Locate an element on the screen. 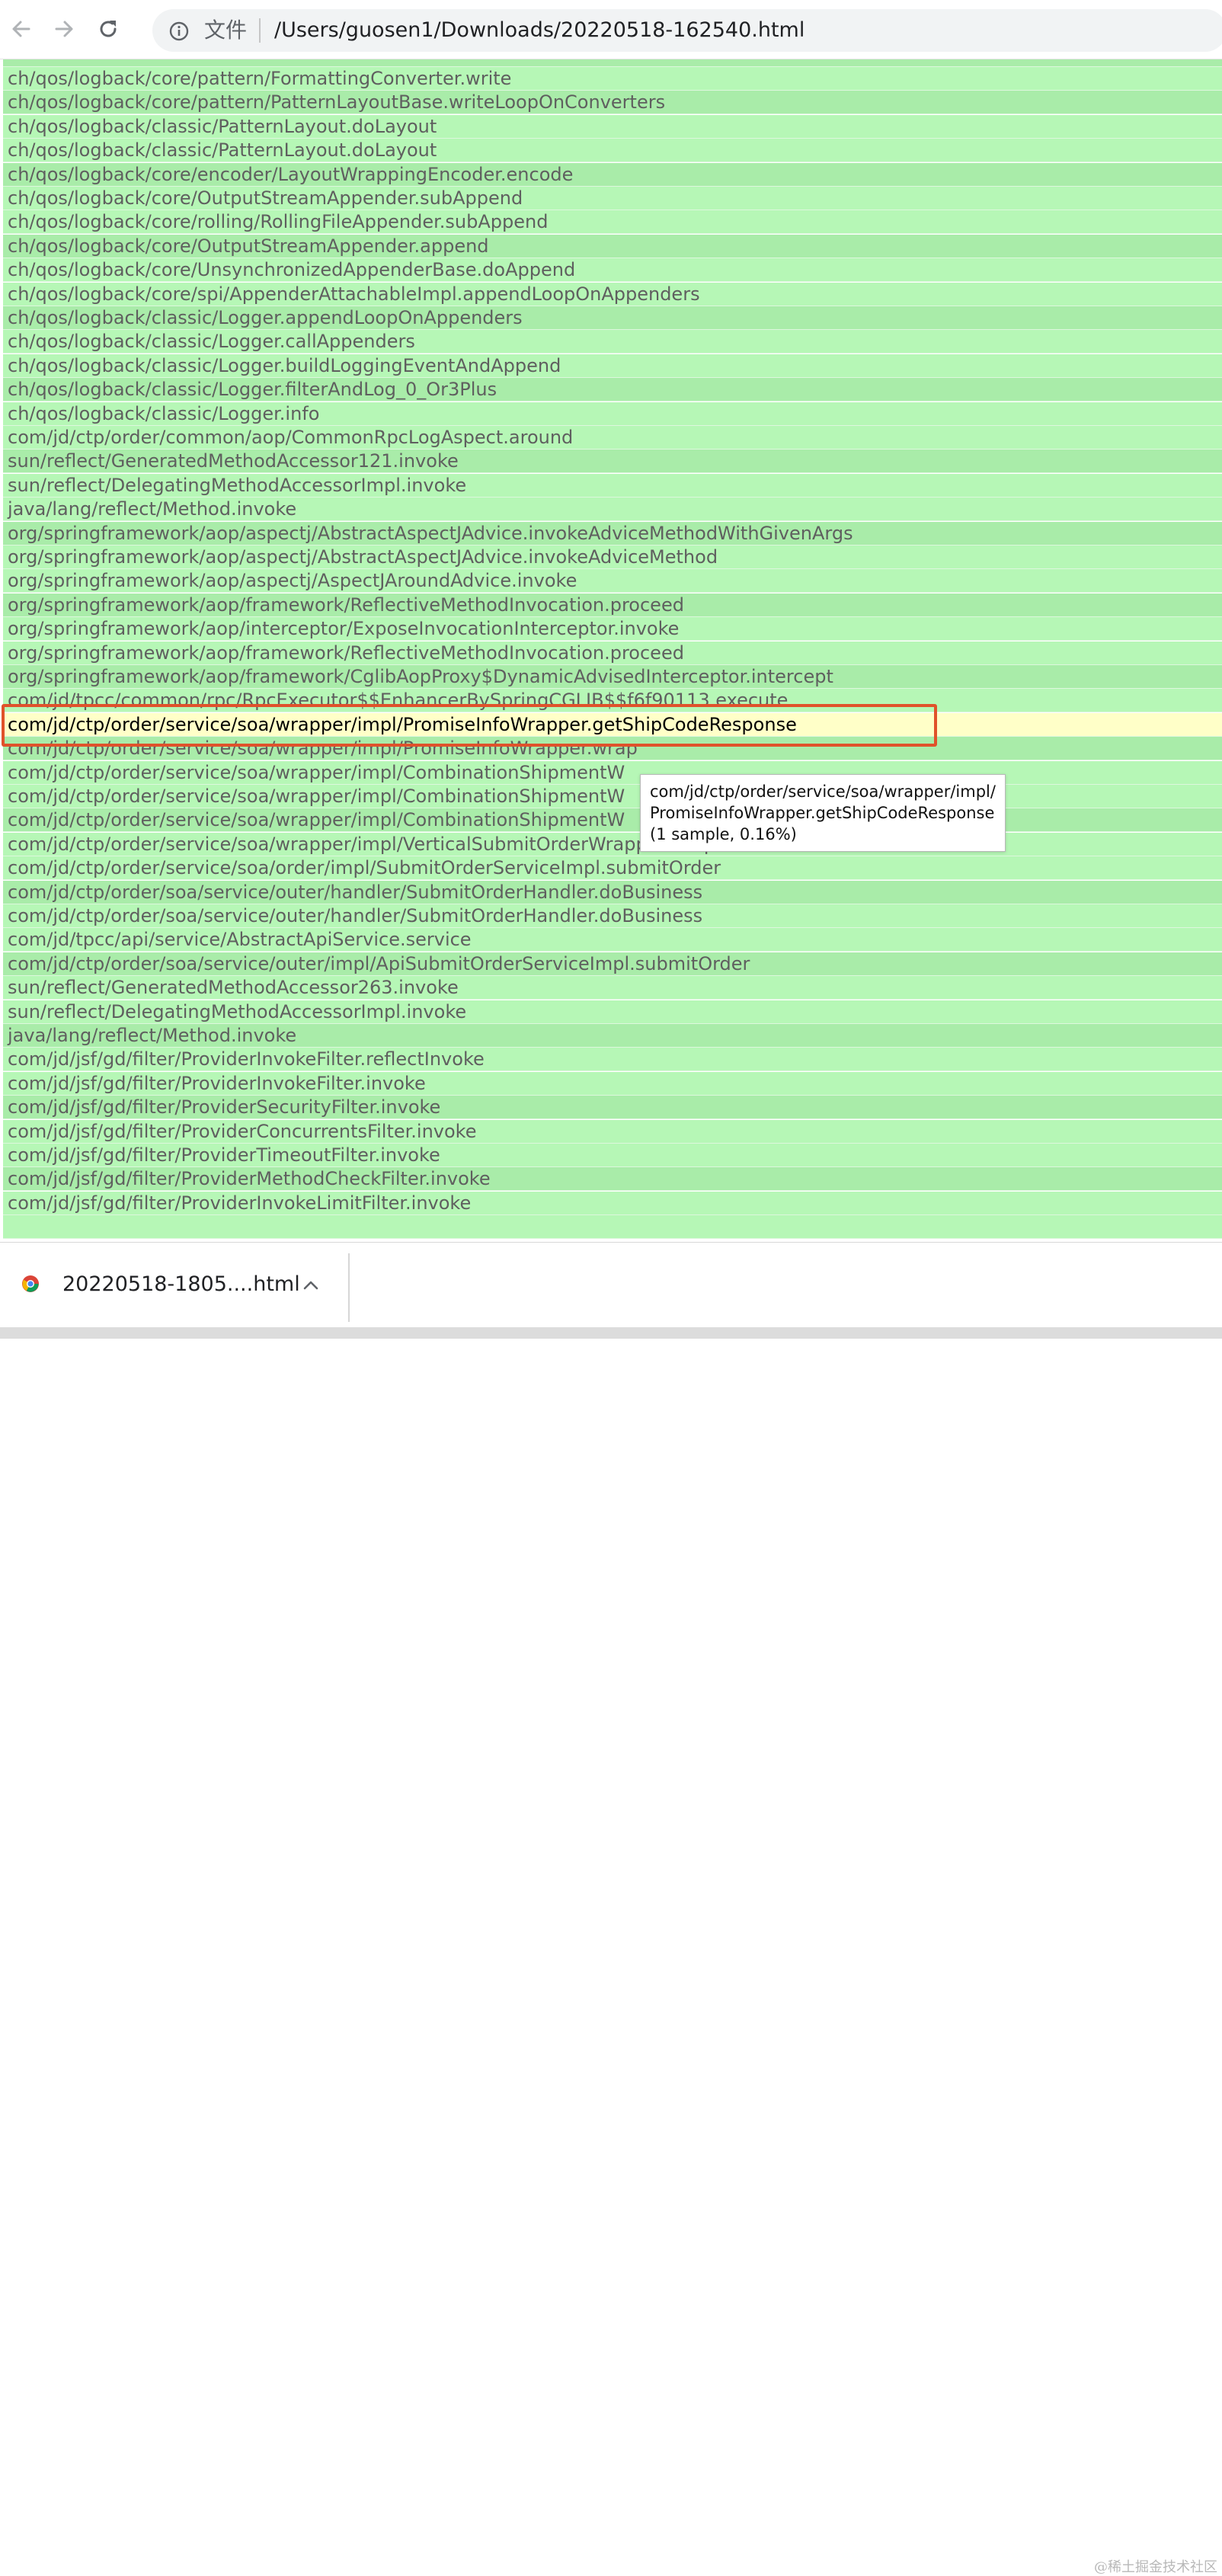 The height and width of the screenshot is (2576, 1222). watermark: @稀土掘金技术社区 is located at coordinates (1155, 2567).